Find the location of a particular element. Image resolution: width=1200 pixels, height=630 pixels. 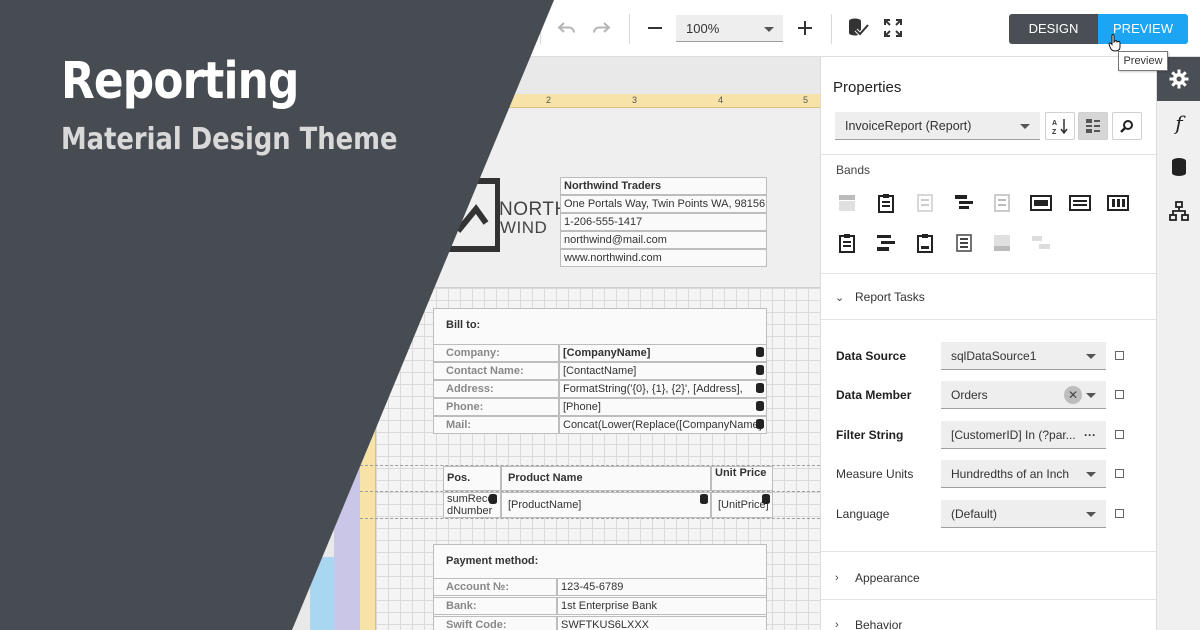

measure-units-select: Hundredths of an Inch is located at coordinates (1023, 474).